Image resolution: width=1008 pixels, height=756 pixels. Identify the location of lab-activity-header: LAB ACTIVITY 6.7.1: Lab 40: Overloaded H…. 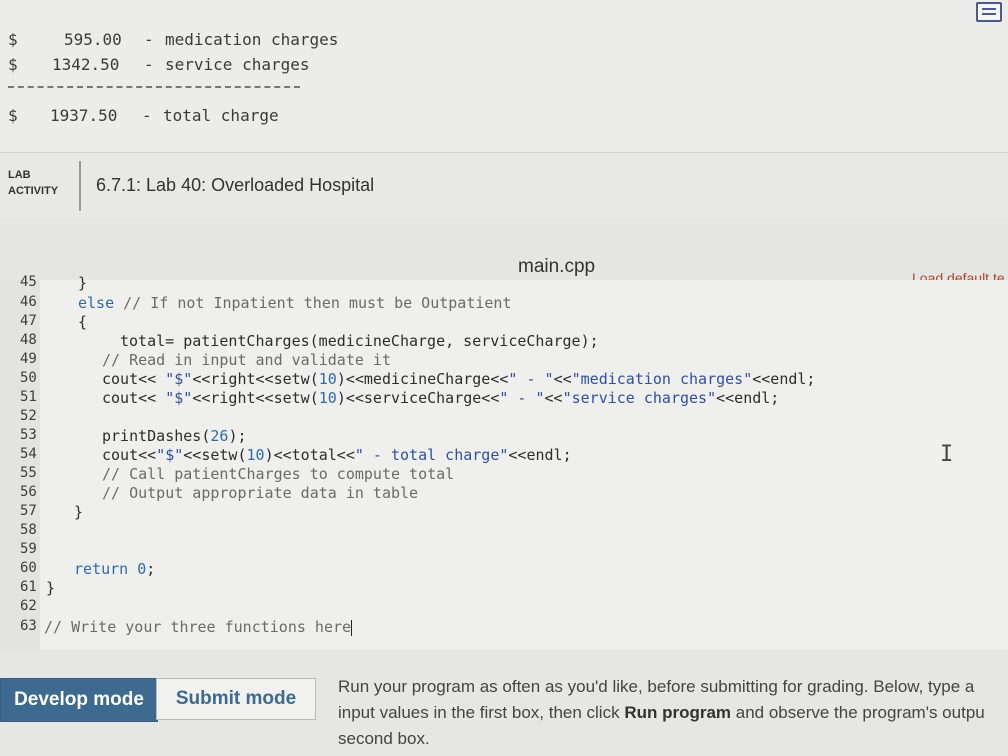
(504, 184).